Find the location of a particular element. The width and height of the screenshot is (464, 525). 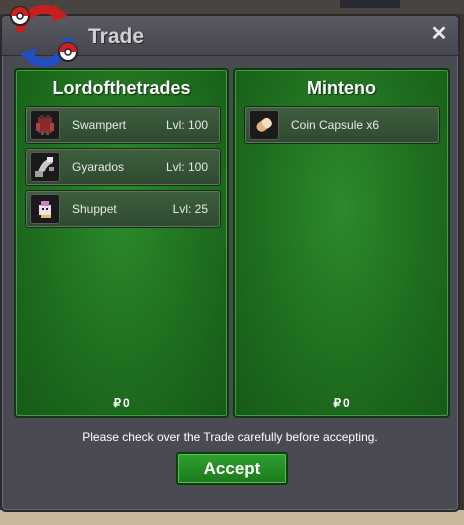

item-name: Gyarados is located at coordinates (98, 167).